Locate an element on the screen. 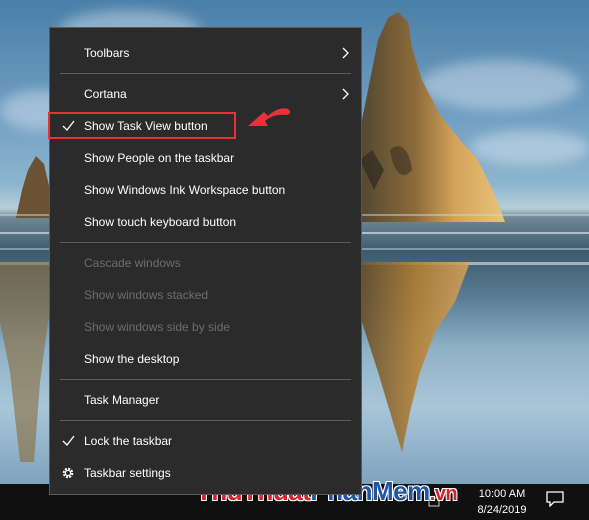 The width and height of the screenshot is (589, 520). checkmark-icon is located at coordinates (68, 440).